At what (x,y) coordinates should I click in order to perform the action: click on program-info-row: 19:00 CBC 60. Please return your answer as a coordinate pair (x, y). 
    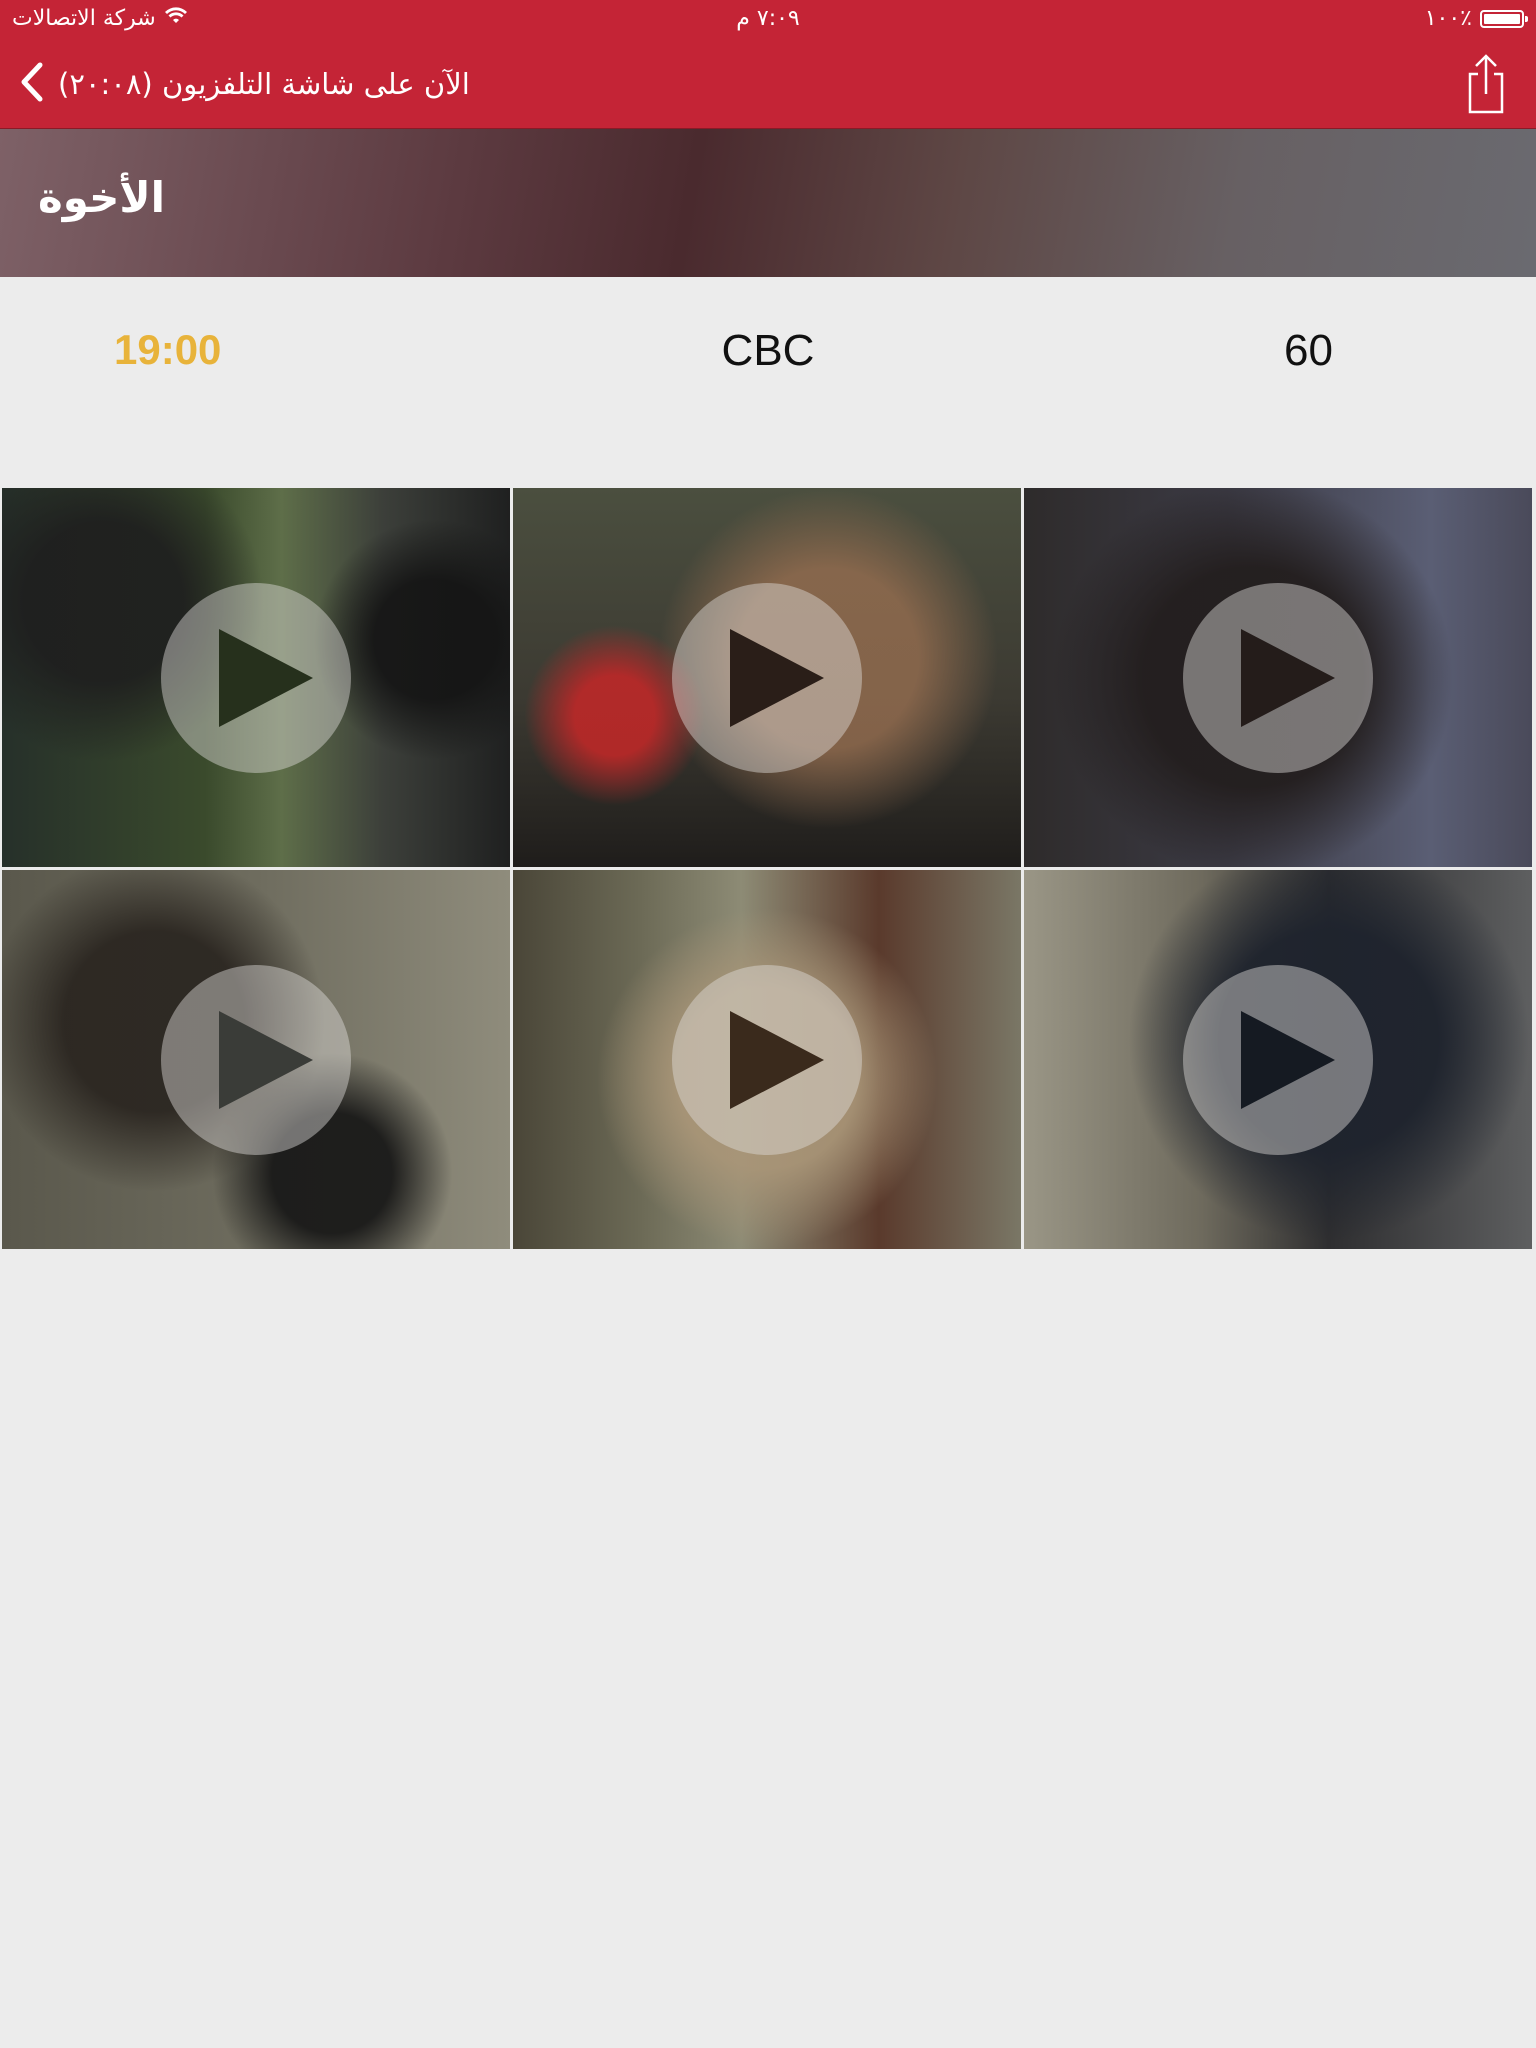
    Looking at the image, I should click on (768, 348).